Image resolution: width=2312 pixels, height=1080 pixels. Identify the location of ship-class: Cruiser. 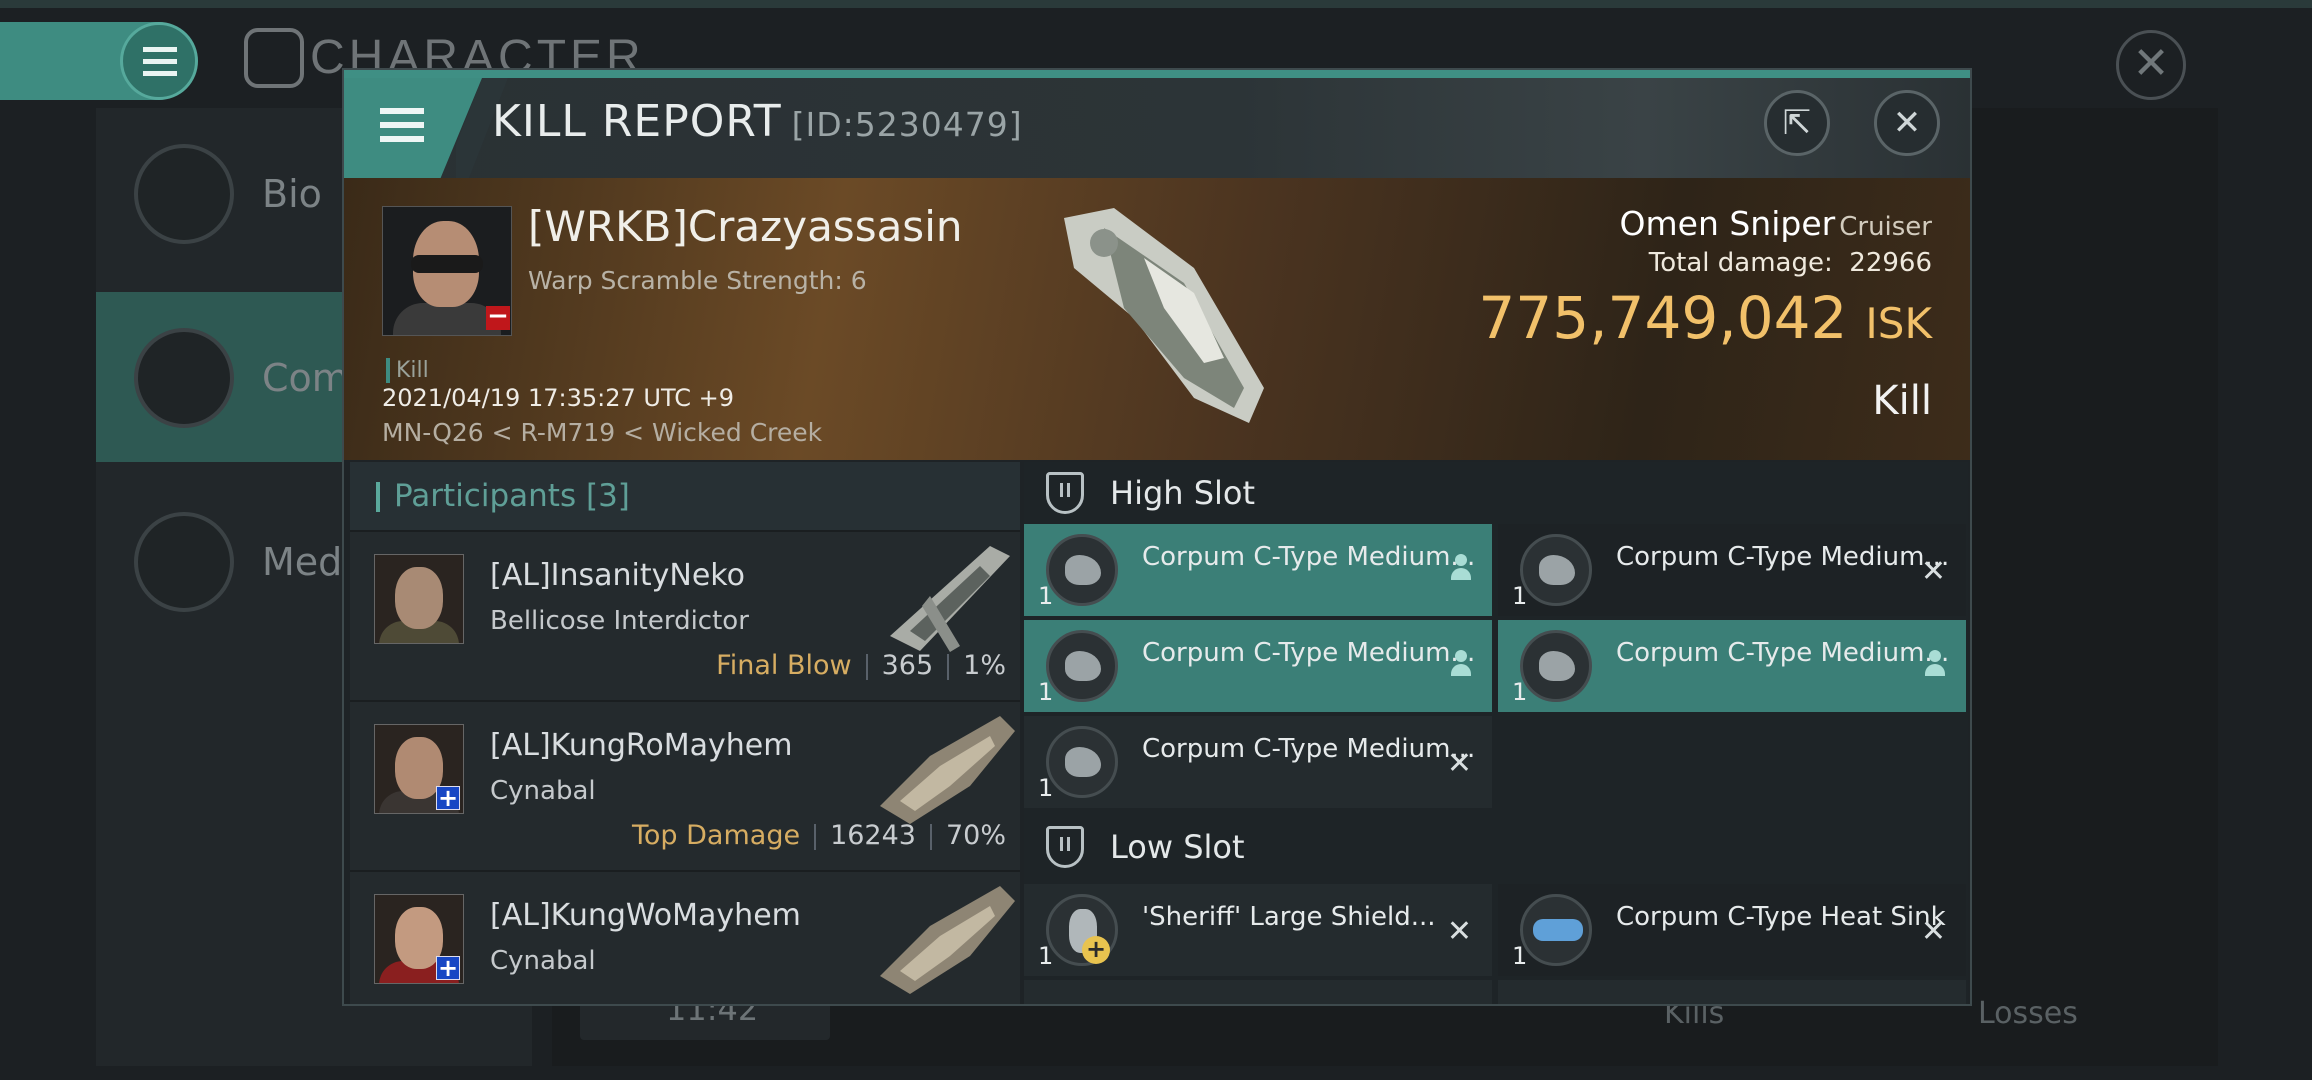
(1885, 227).